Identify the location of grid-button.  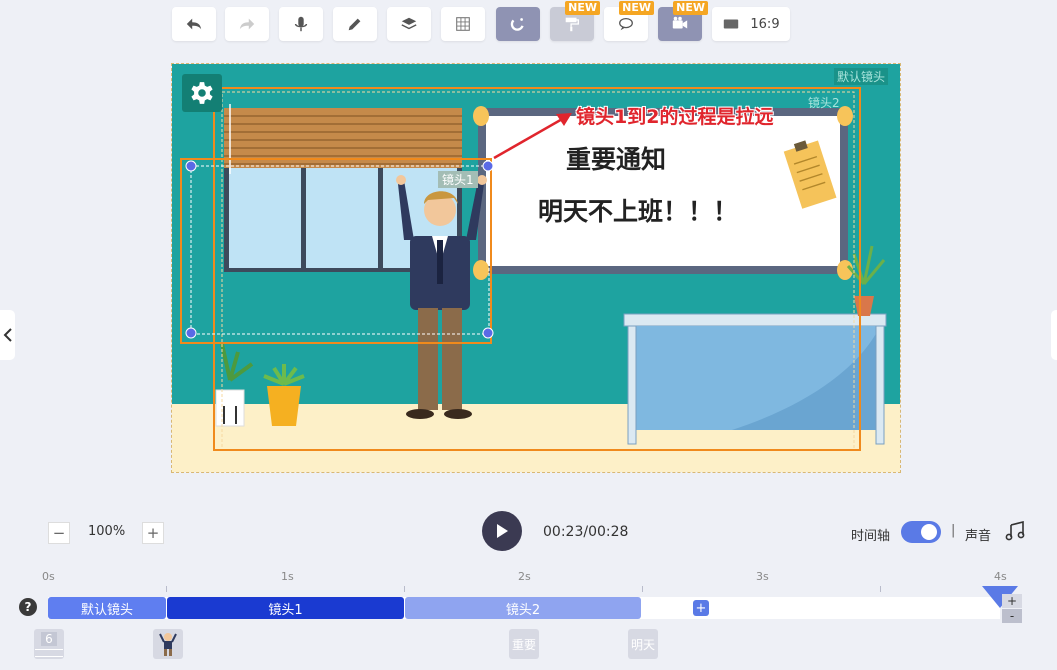
(463, 24).